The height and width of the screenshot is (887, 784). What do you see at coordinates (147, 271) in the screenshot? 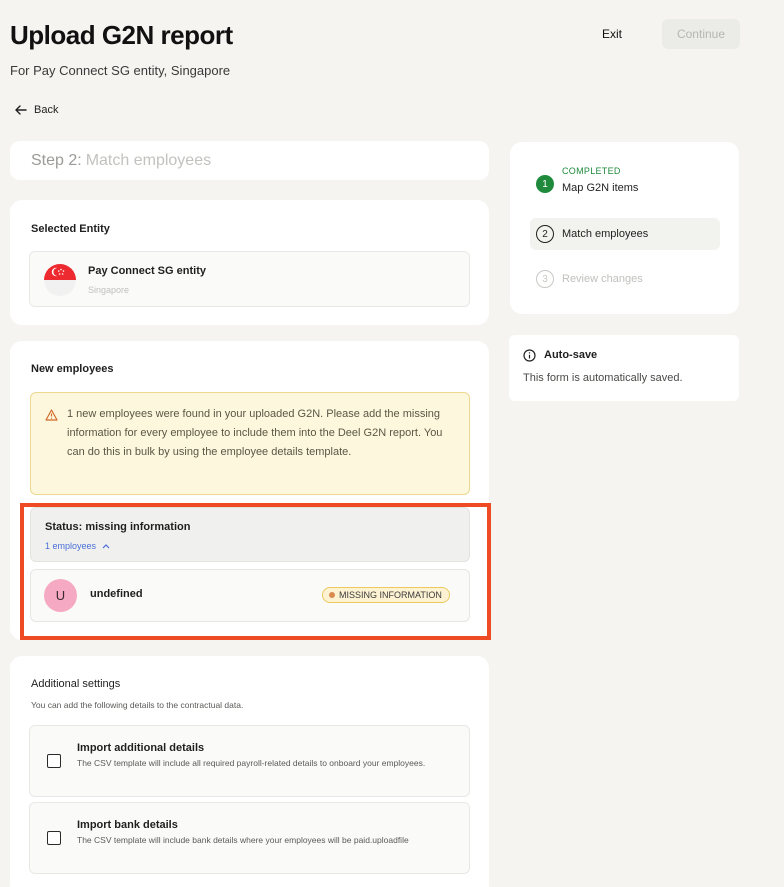
I see `entity-name: Pay Connect SG entity` at bounding box center [147, 271].